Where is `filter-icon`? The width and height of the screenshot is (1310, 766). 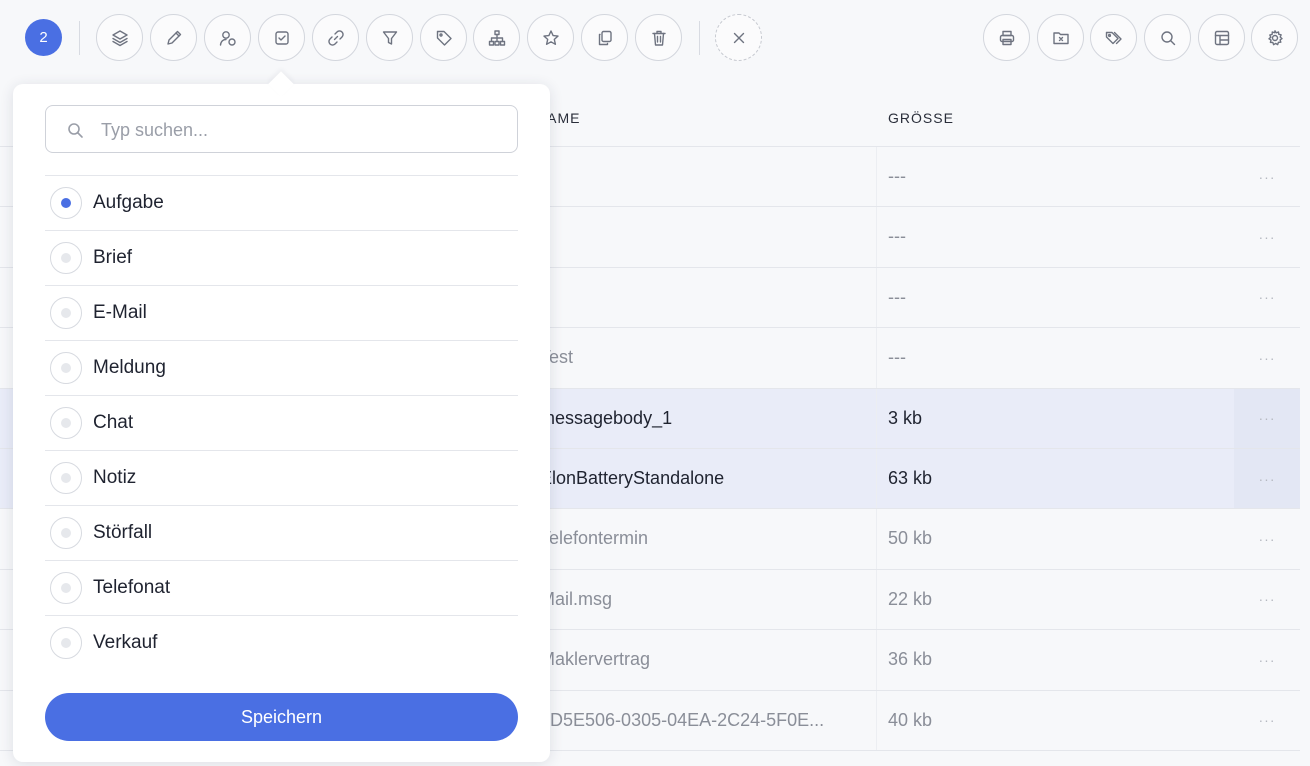
filter-icon is located at coordinates (389, 37).